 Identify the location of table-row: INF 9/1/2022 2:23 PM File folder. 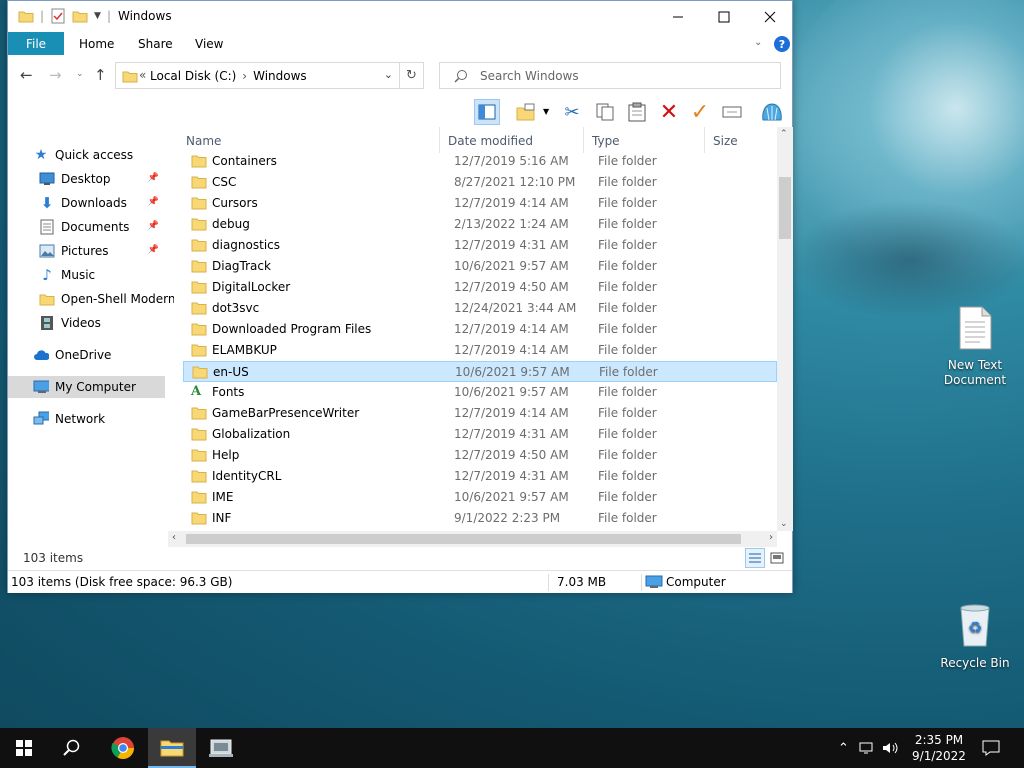
(480, 518).